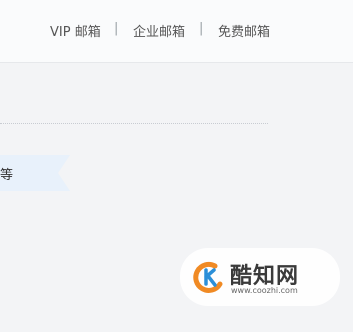  What do you see at coordinates (208, 277) in the screenshot?
I see `coozhi-logo-icon` at bounding box center [208, 277].